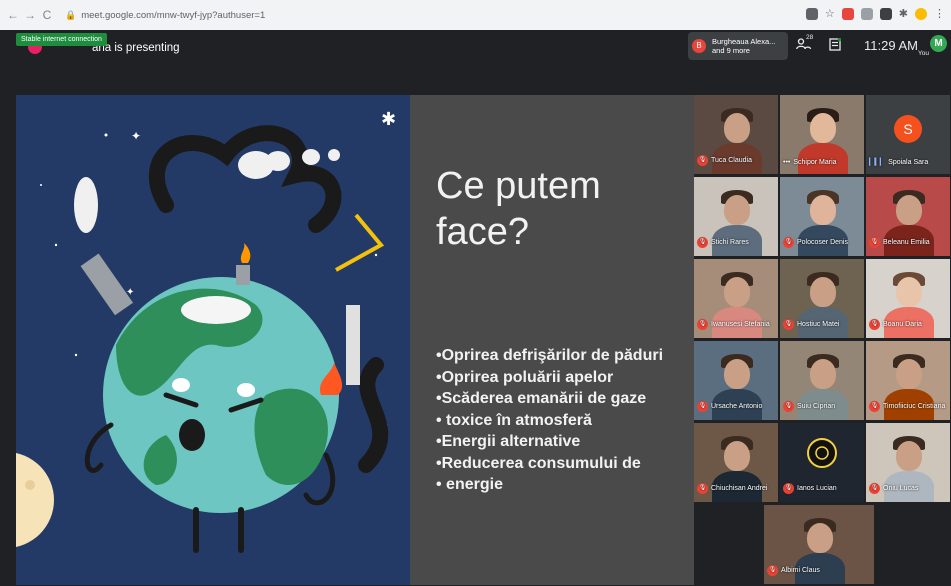 The height and width of the screenshot is (586, 951). Describe the element at coordinates (885, 13) in the screenshot. I see `extension-dark-icon` at that location.